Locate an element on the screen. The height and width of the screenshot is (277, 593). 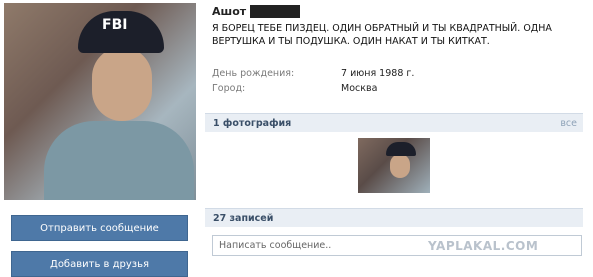
photo-shirt is located at coordinates (119, 160).